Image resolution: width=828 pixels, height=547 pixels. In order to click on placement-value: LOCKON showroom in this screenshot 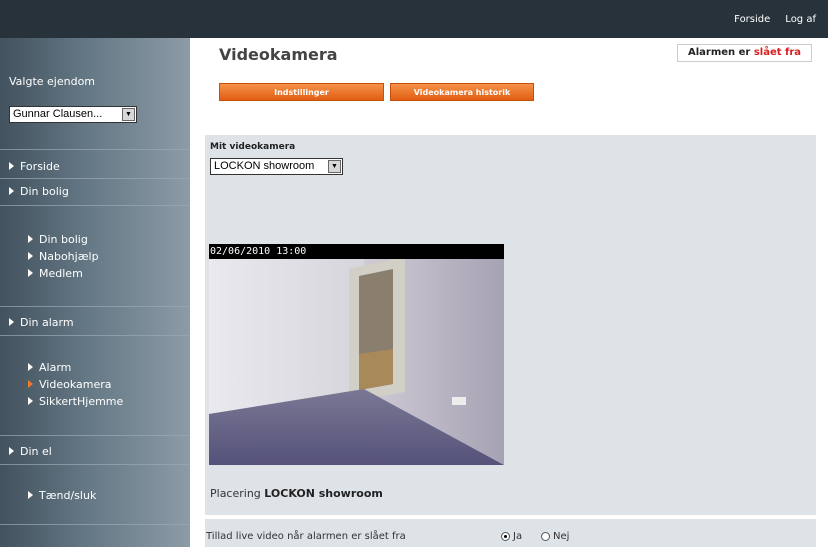, I will do `click(323, 493)`.